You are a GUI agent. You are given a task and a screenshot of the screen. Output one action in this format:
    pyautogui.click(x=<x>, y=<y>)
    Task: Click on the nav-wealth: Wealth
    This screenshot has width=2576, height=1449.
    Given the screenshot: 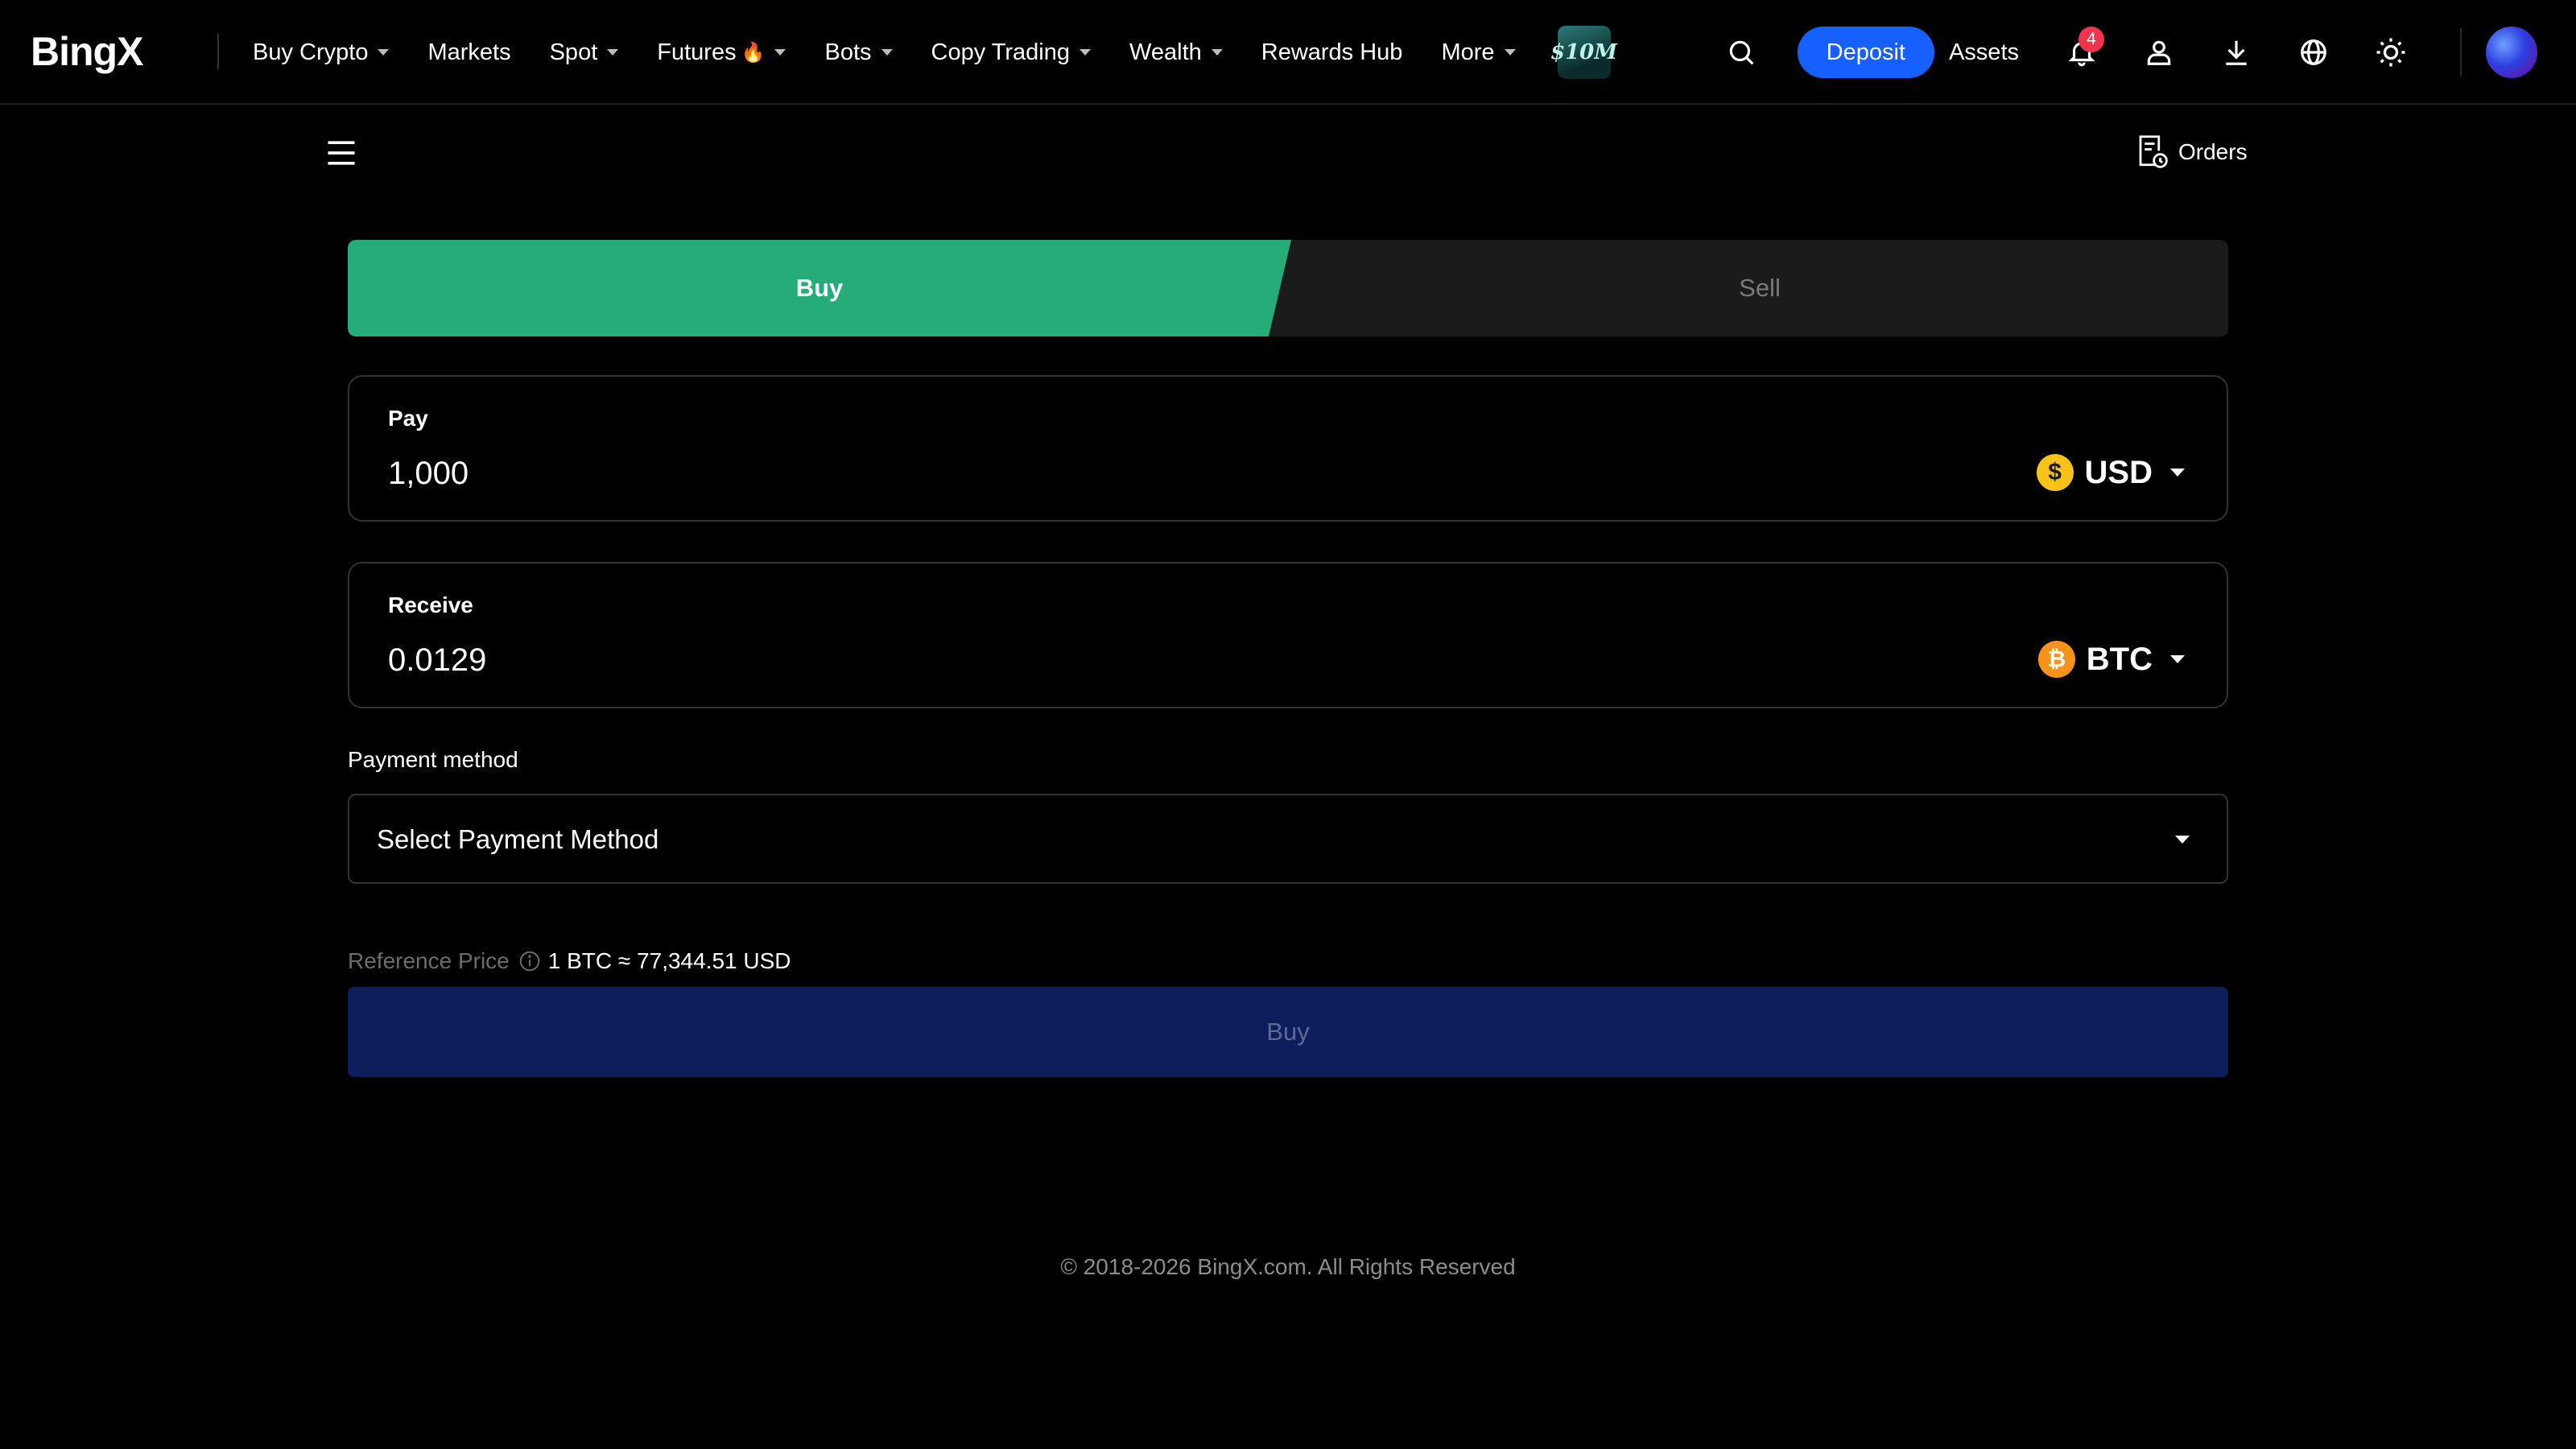 What is the action you would take?
    pyautogui.click(x=1176, y=52)
    